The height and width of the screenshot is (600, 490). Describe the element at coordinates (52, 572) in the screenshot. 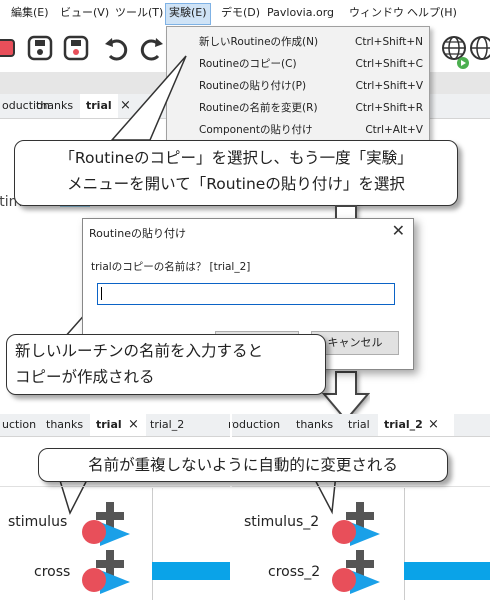

I see `component-label-cross: cross` at that location.